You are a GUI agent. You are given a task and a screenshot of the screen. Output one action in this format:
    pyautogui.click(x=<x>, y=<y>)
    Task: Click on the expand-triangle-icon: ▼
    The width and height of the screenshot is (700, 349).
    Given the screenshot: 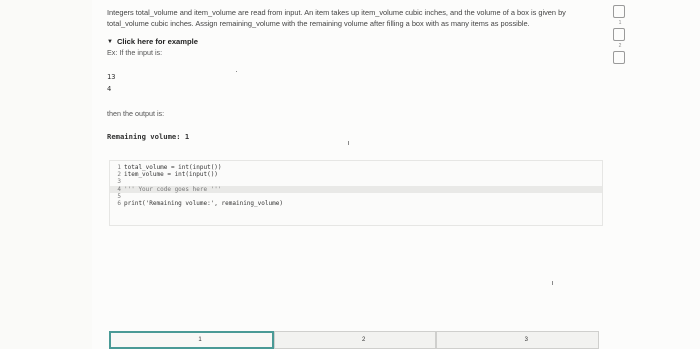 What is the action you would take?
    pyautogui.click(x=110, y=41)
    